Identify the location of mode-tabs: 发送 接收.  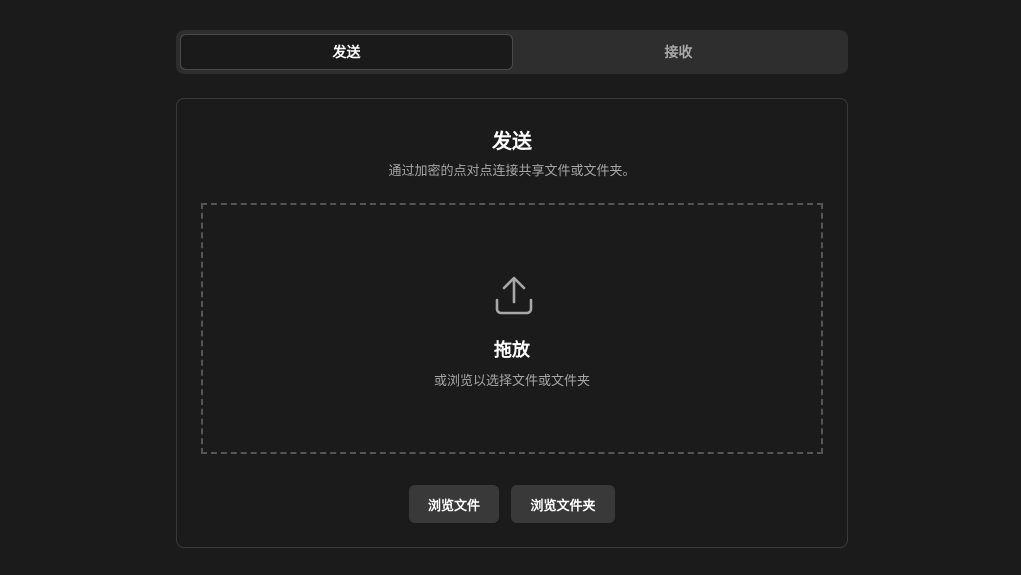
(512, 52).